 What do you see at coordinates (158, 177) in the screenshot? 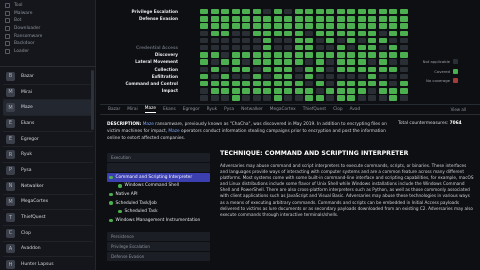
I see `technique-item: Command and Scripting Interpreter` at bounding box center [158, 177].